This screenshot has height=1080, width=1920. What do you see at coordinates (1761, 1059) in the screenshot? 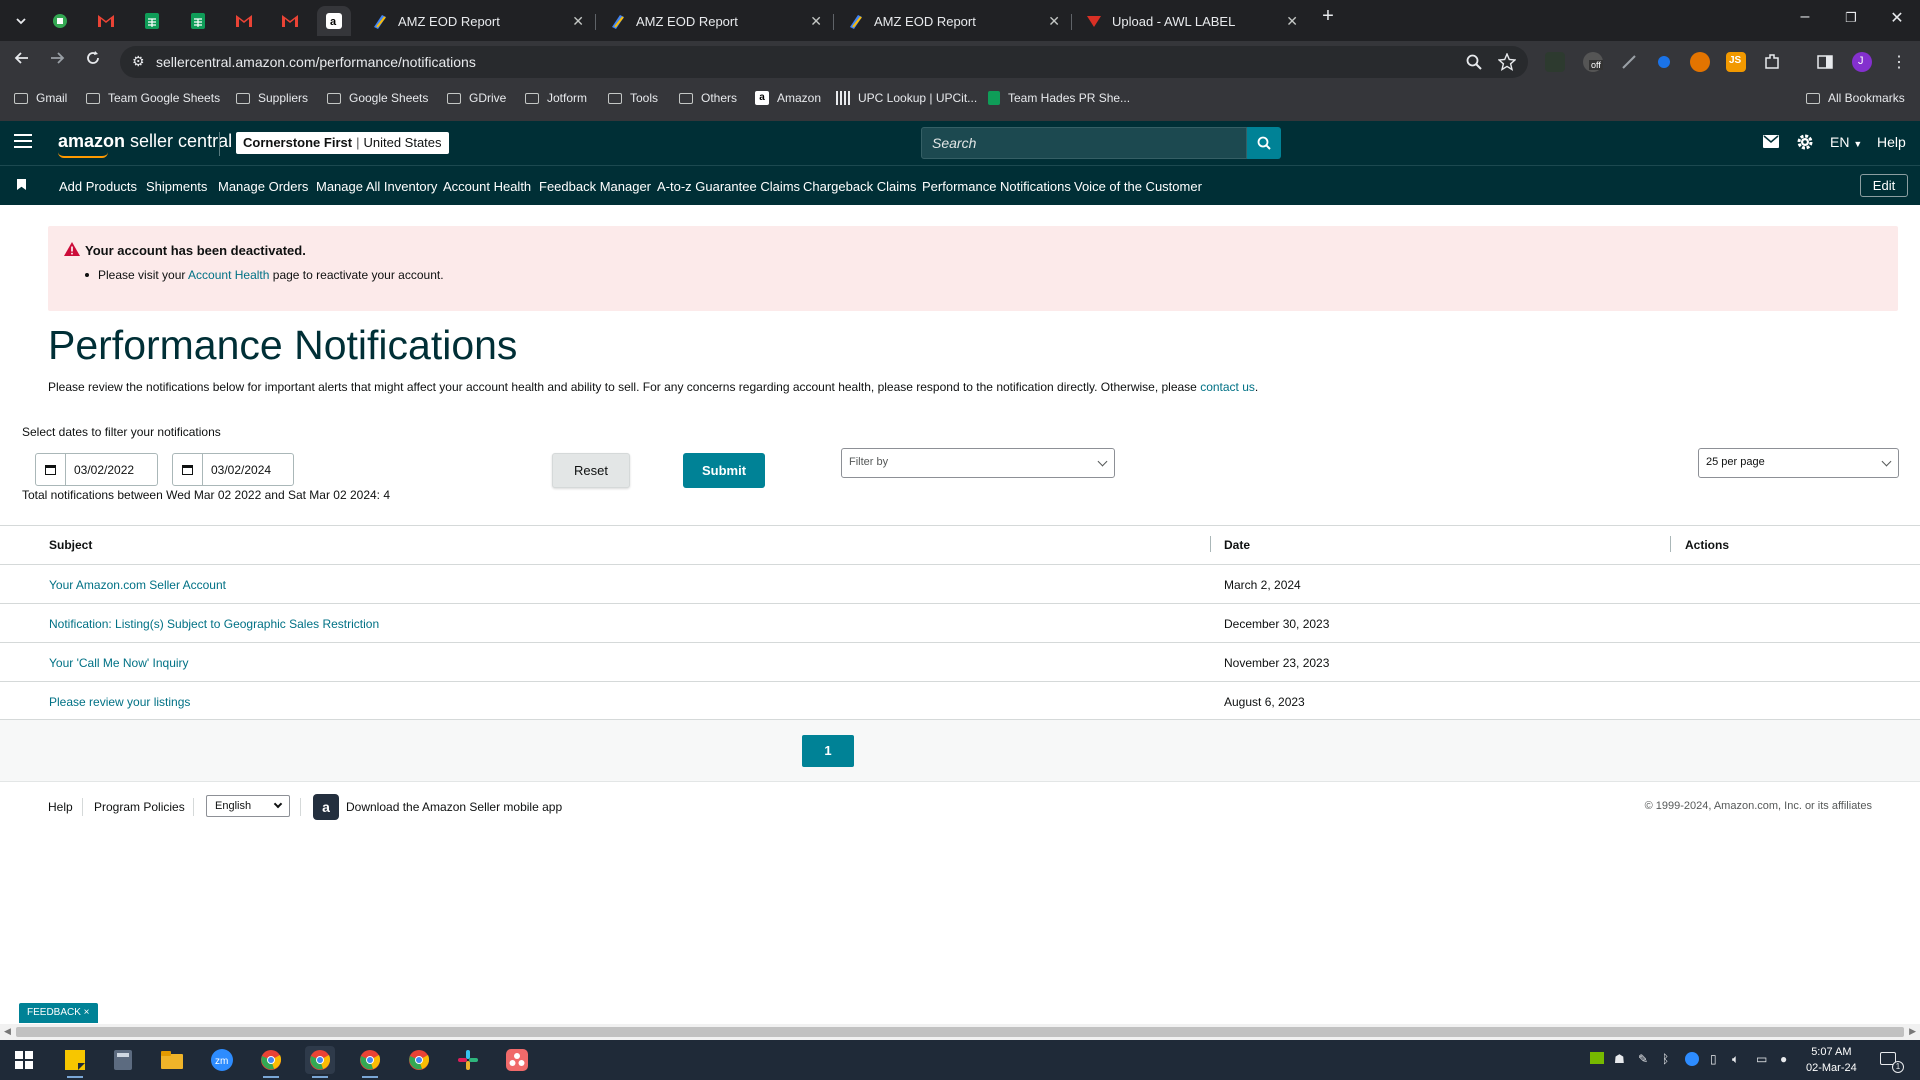
I see `display-icon: ▭` at bounding box center [1761, 1059].